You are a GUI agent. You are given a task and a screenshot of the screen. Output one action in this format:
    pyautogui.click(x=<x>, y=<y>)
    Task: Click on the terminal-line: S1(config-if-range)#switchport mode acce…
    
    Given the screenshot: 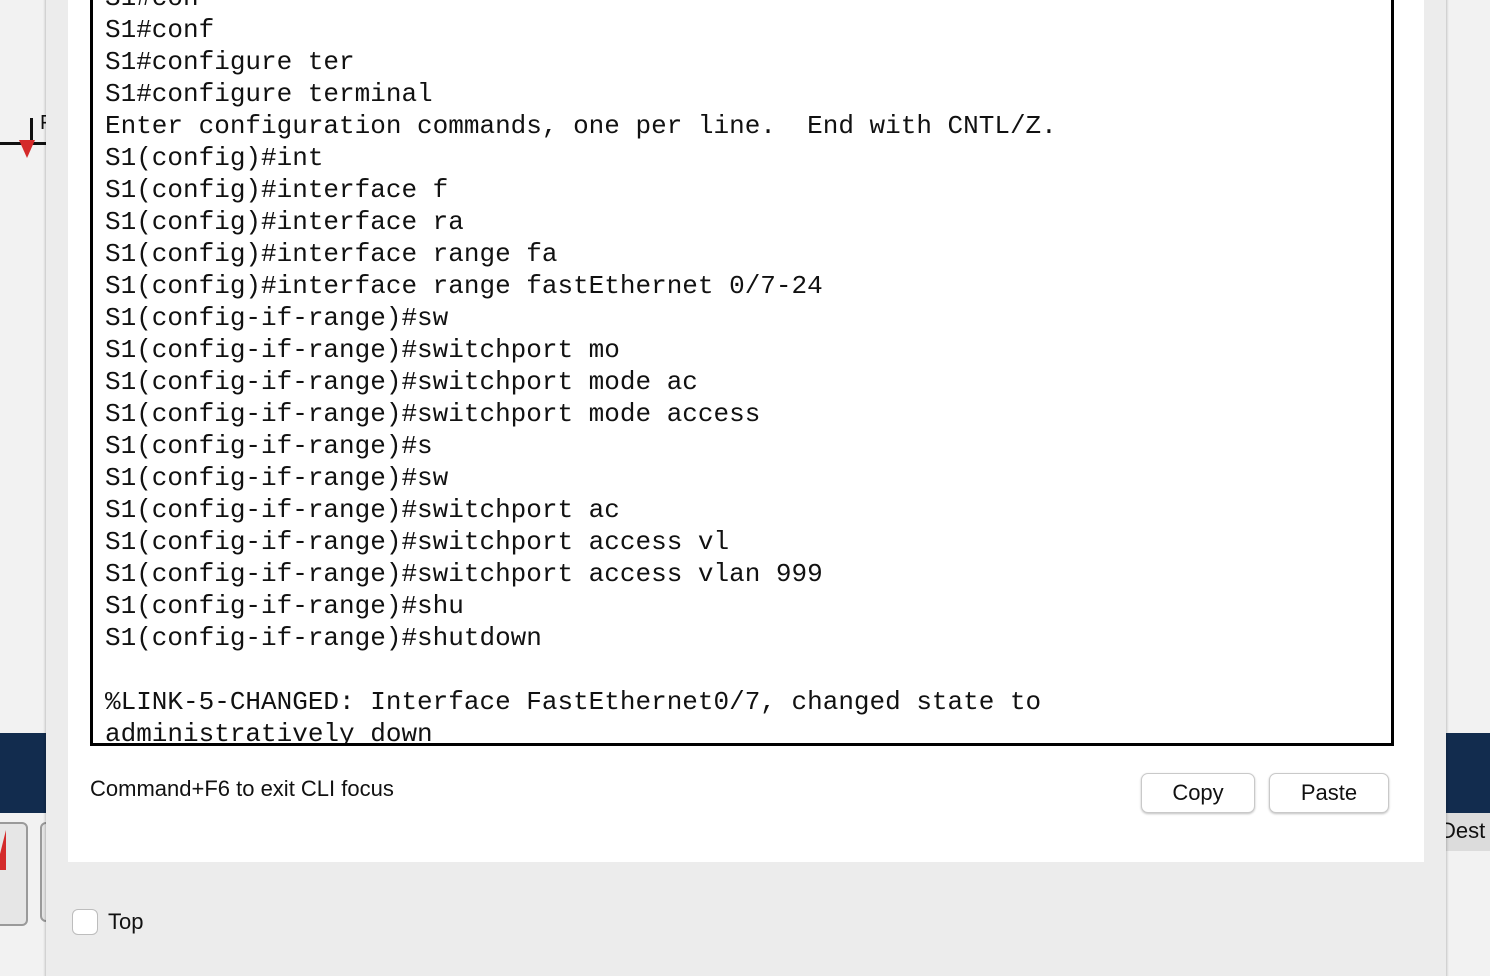 What is the action you would take?
    pyautogui.click(x=433, y=414)
    